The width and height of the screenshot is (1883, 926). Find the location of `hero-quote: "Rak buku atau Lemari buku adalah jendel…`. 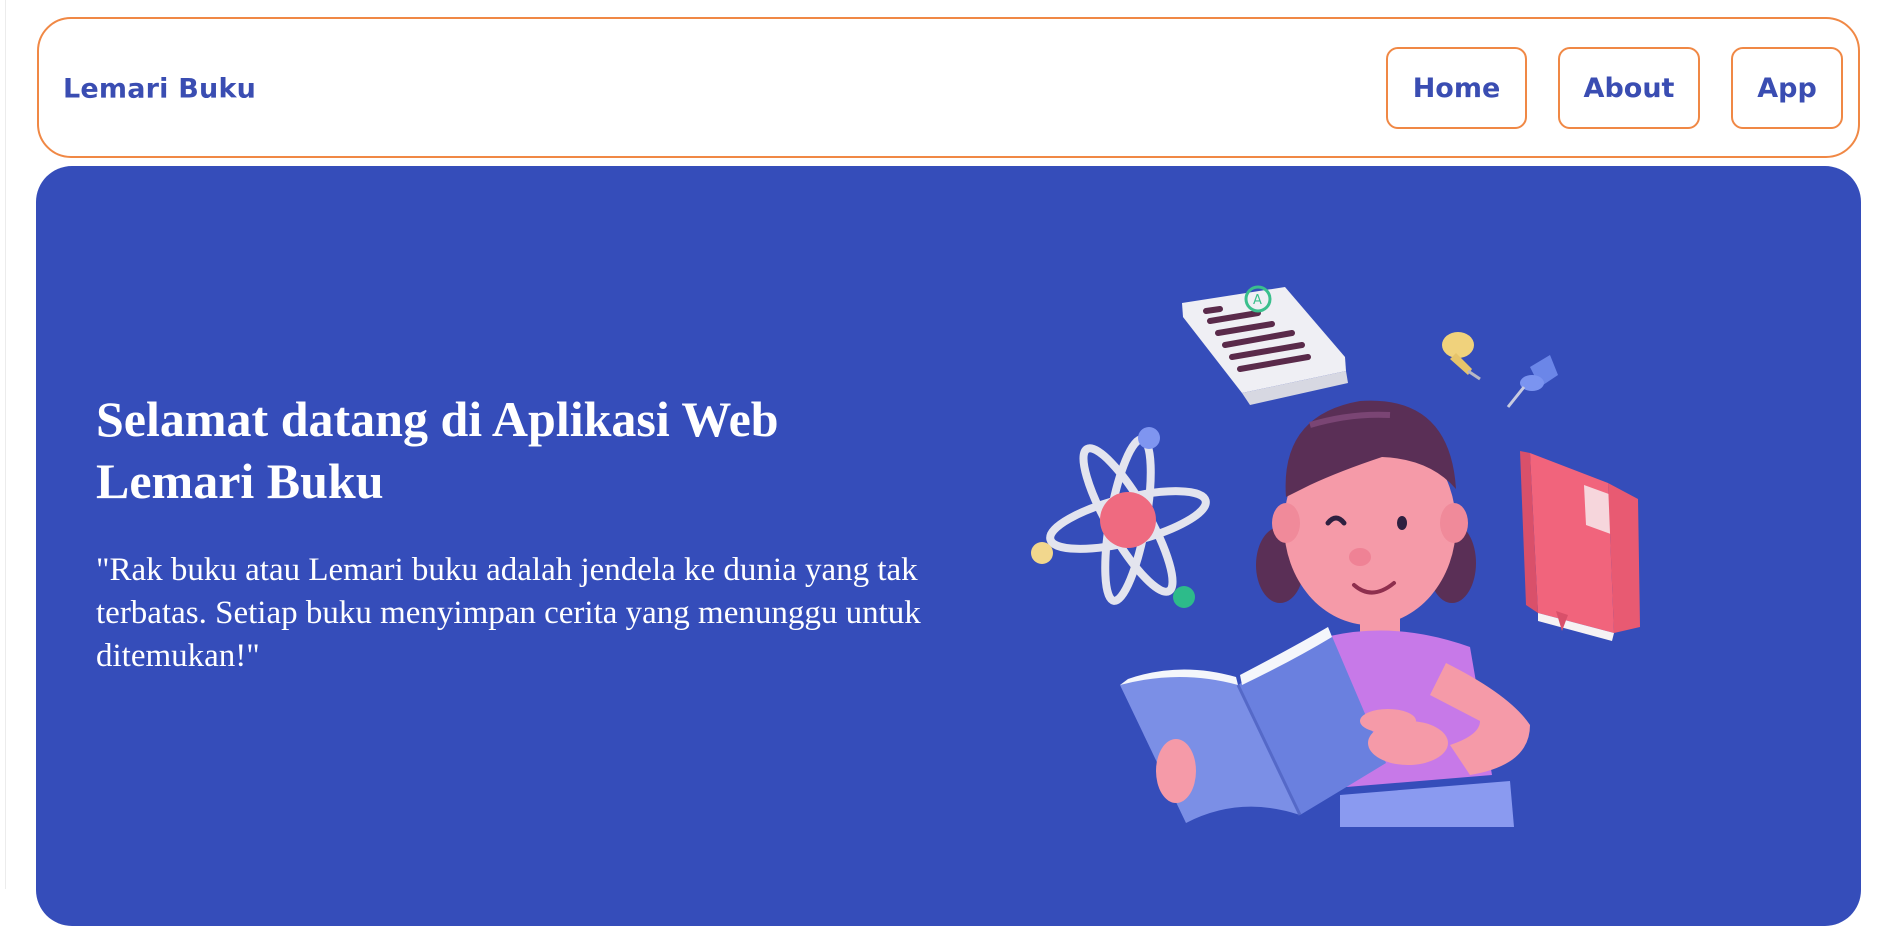

hero-quote: "Rak buku atau Lemari buku adalah jendel… is located at coordinates (508, 613).